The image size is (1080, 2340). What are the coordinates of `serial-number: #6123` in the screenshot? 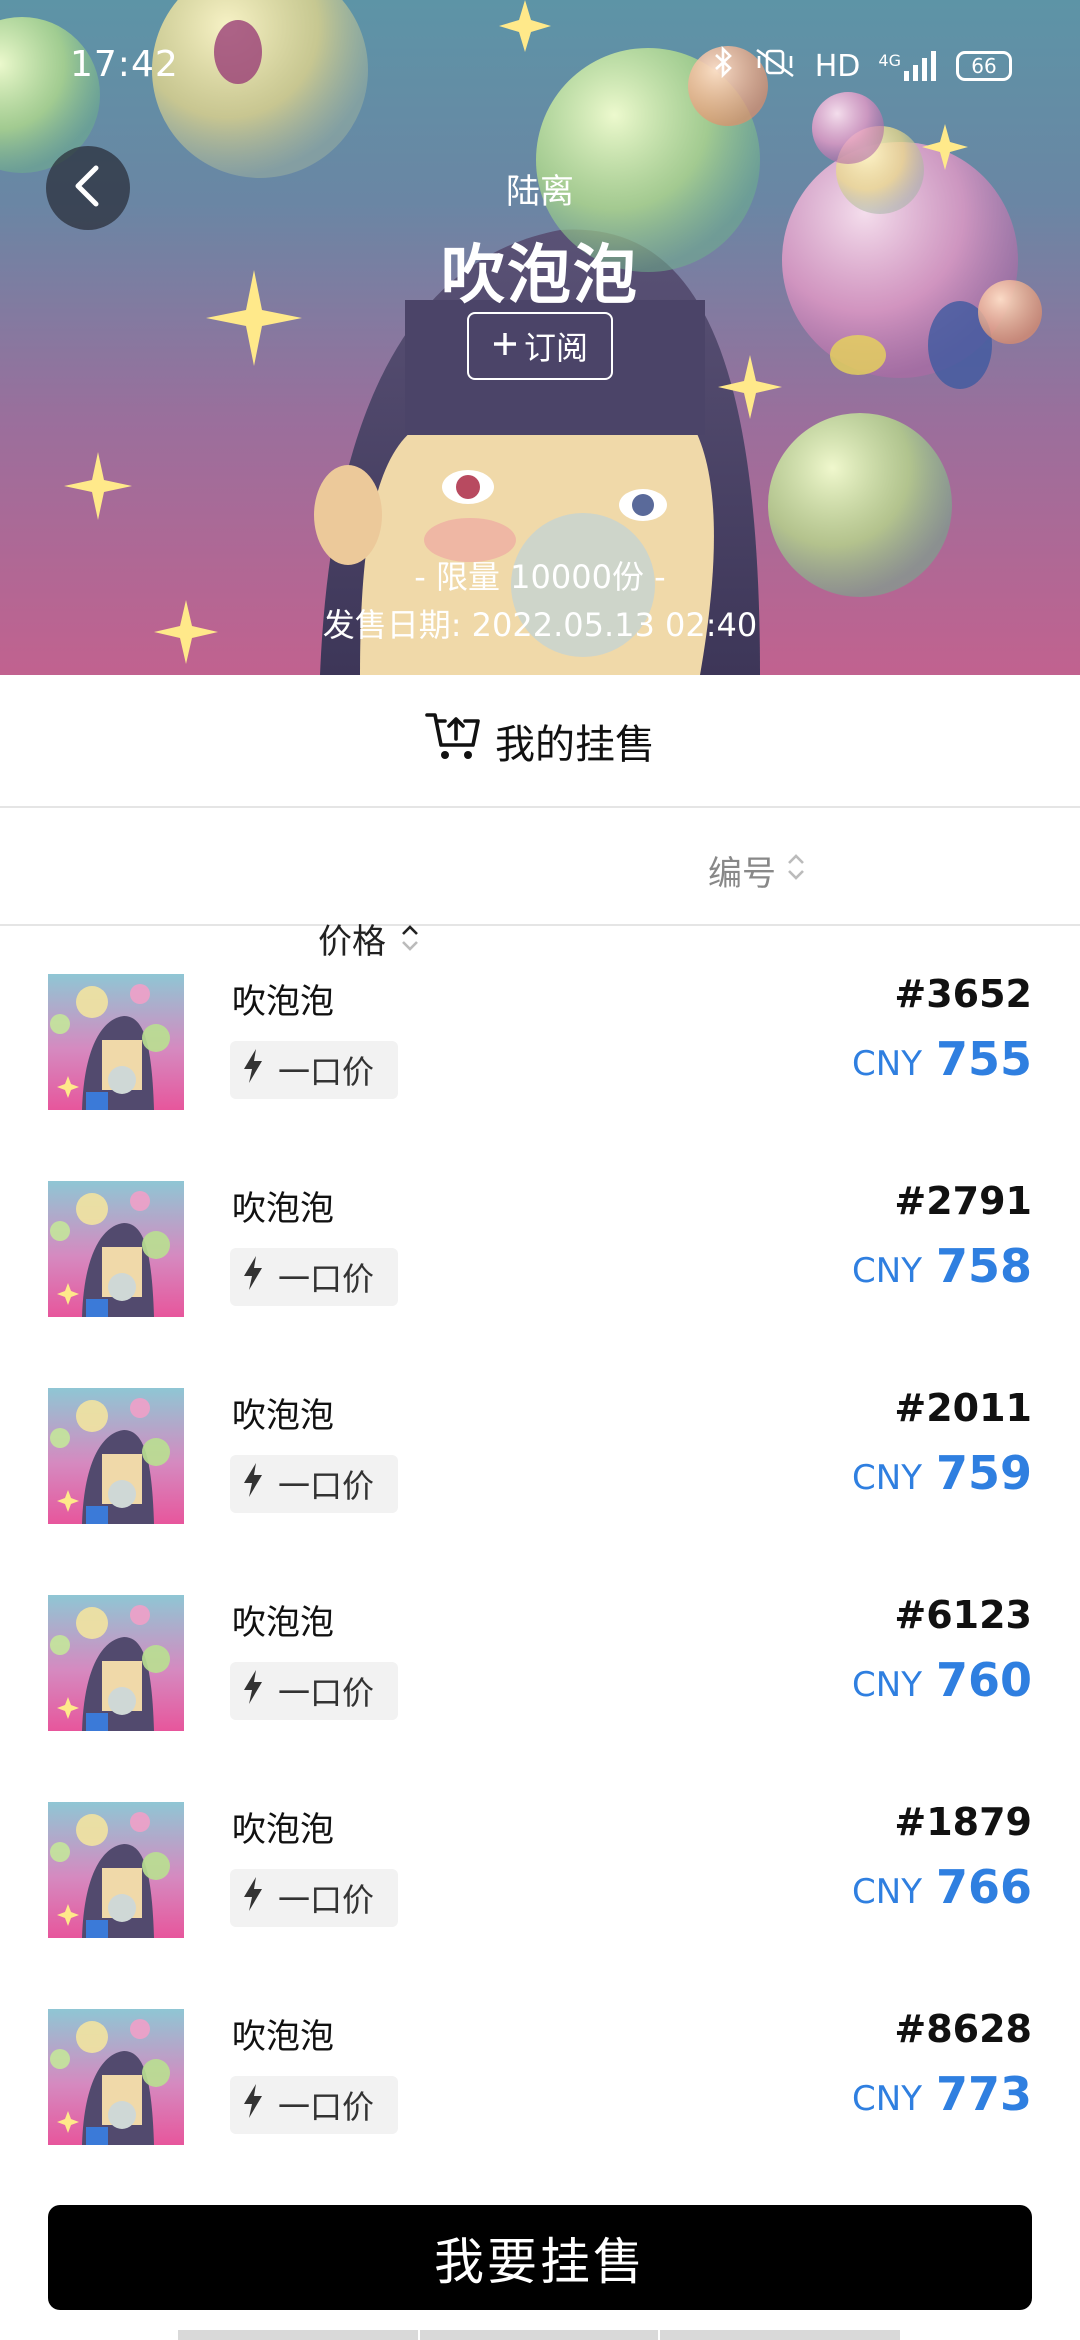 It's located at (963, 1615).